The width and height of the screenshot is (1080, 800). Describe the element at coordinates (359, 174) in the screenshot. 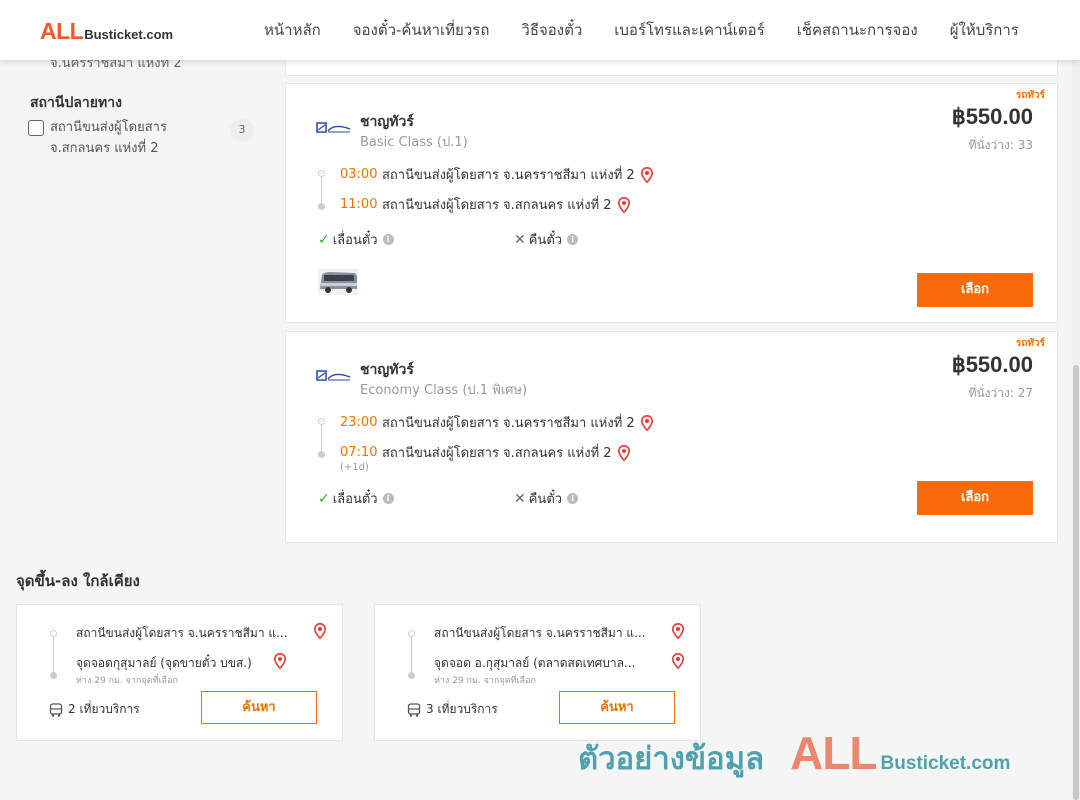

I see `departure-time: 03:00` at that location.